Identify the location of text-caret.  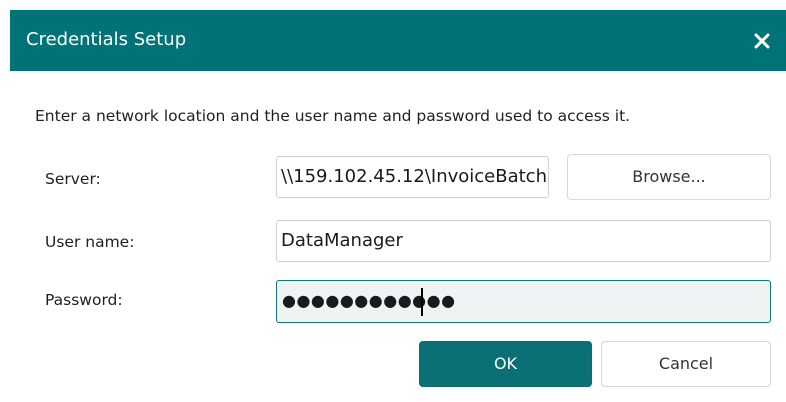
(422, 302).